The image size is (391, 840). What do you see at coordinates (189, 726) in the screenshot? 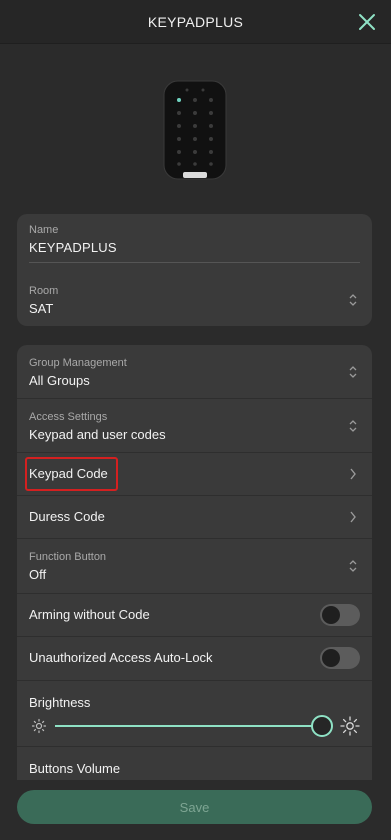
I see `brightness-slider-track` at bounding box center [189, 726].